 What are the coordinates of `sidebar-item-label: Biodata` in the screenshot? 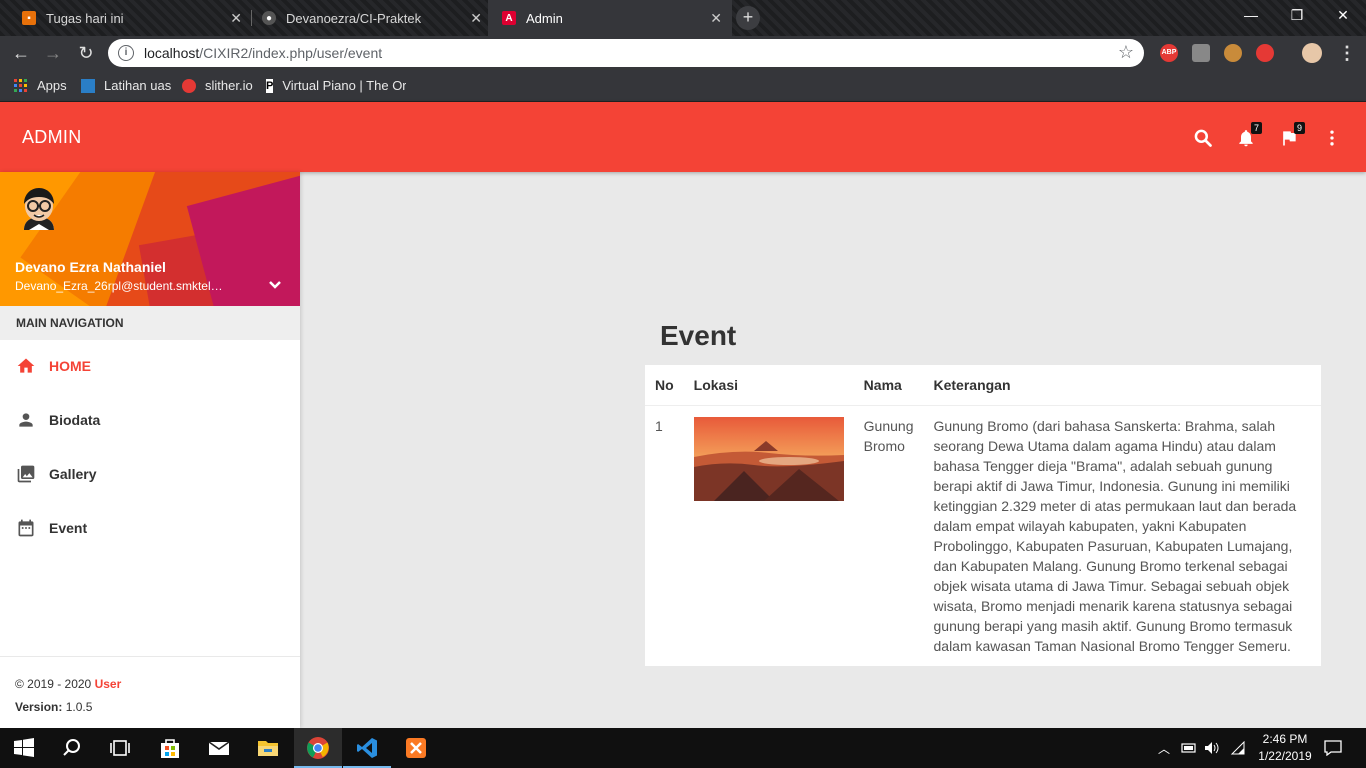 It's located at (75, 420).